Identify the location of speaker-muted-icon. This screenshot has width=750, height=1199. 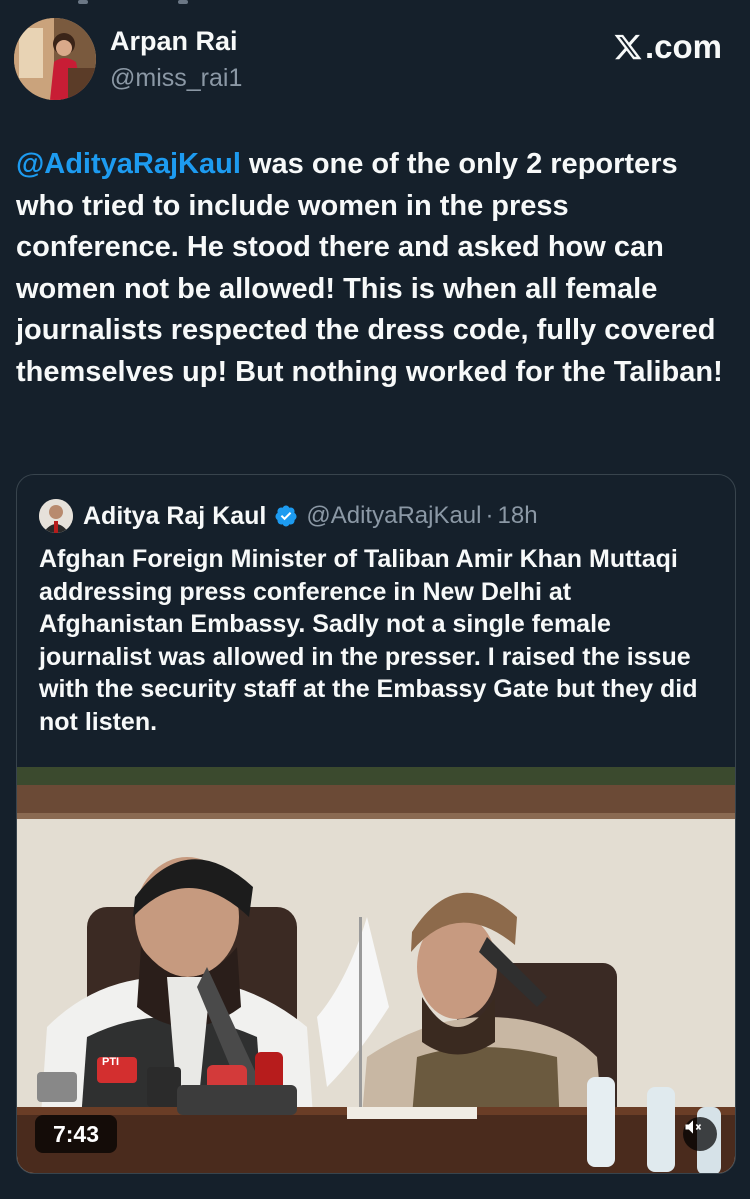
(693, 1127).